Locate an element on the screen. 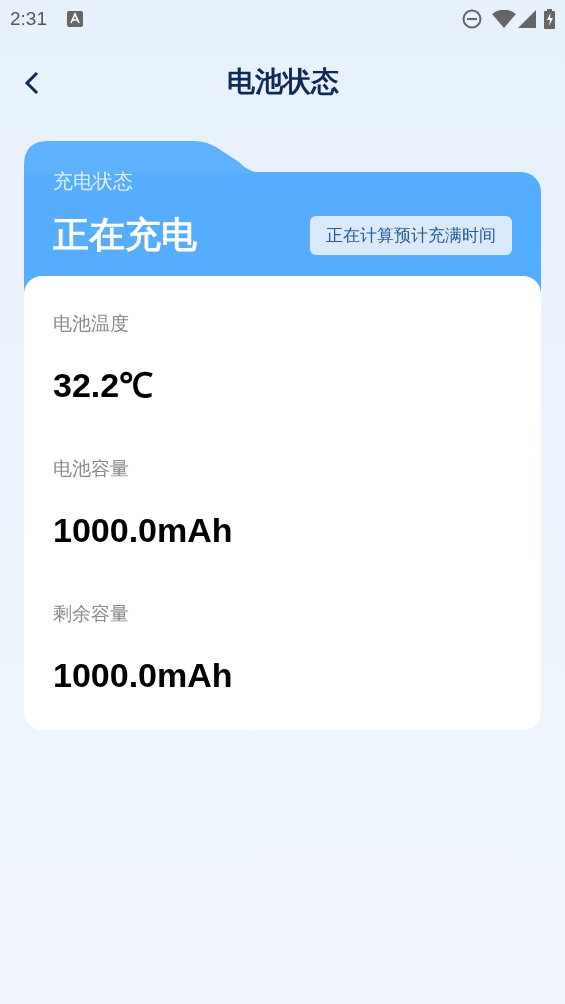 This screenshot has height=1004, width=565. page-title: 电池状态 is located at coordinates (282, 82).